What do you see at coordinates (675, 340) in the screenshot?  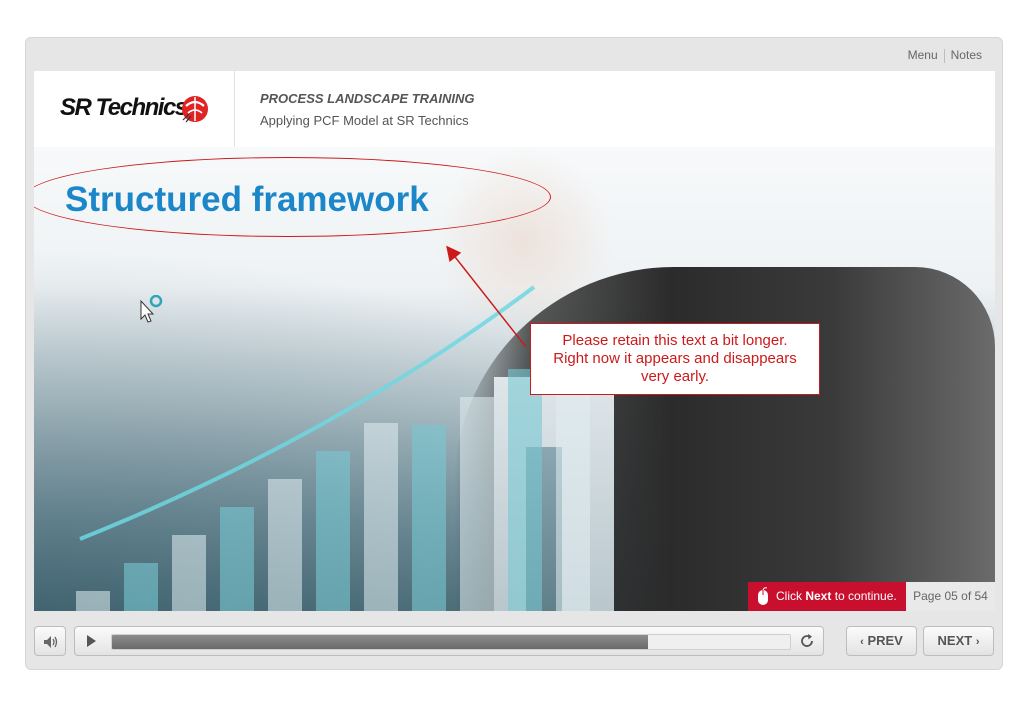 I see `callout-line-1: Please retain this text a bit longer.` at bounding box center [675, 340].